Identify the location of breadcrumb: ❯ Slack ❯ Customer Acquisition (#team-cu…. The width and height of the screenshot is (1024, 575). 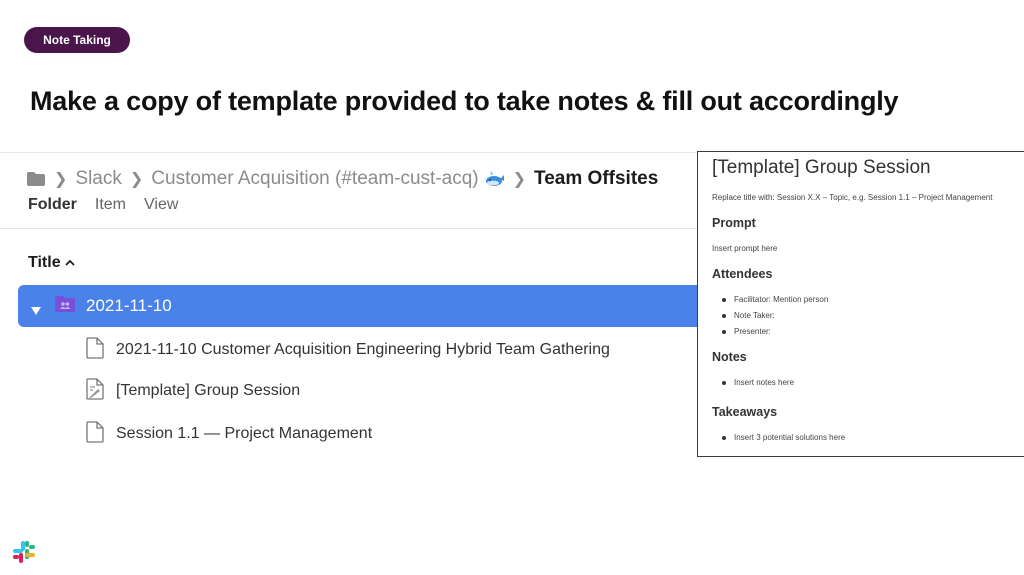
(342, 179).